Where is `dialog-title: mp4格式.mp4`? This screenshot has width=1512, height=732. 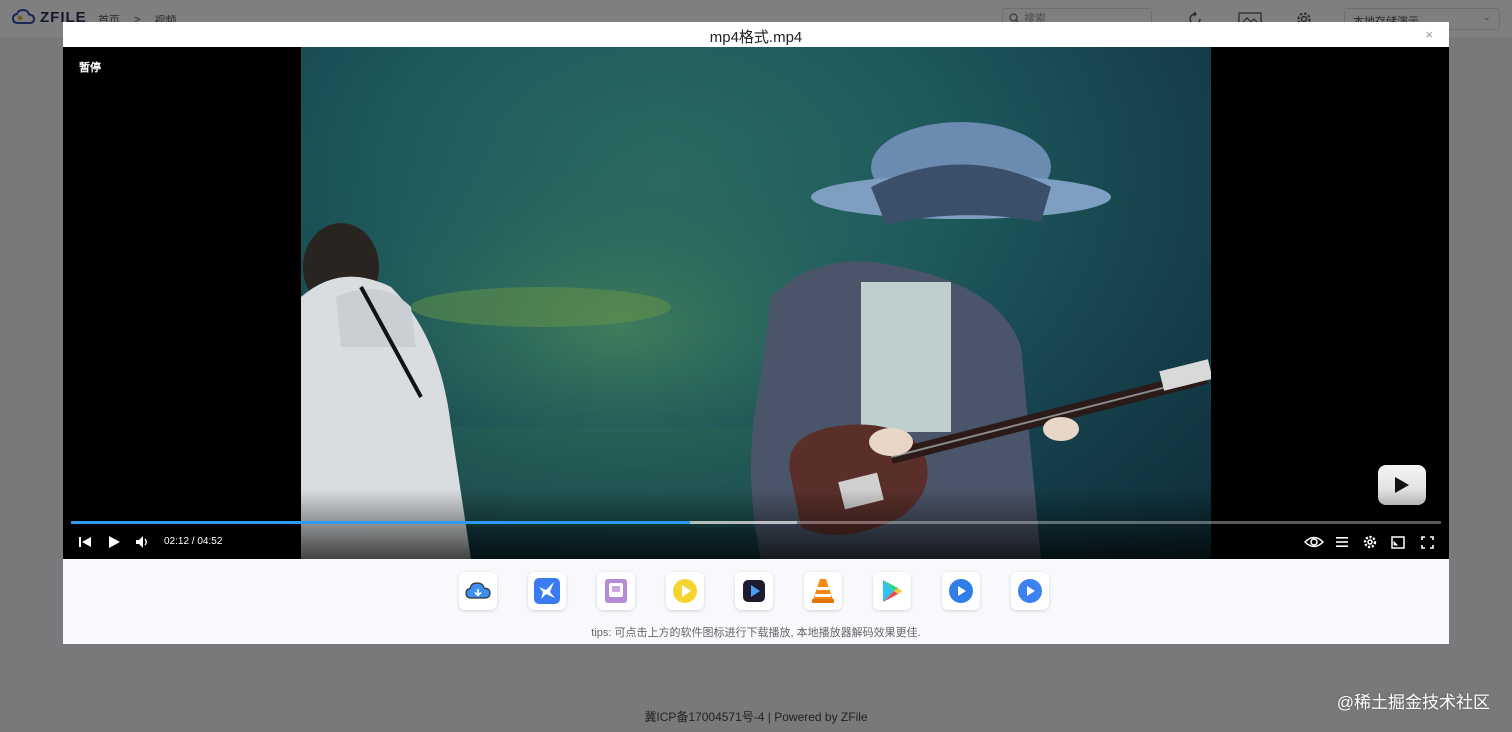 dialog-title: mp4格式.mp4 is located at coordinates (756, 37).